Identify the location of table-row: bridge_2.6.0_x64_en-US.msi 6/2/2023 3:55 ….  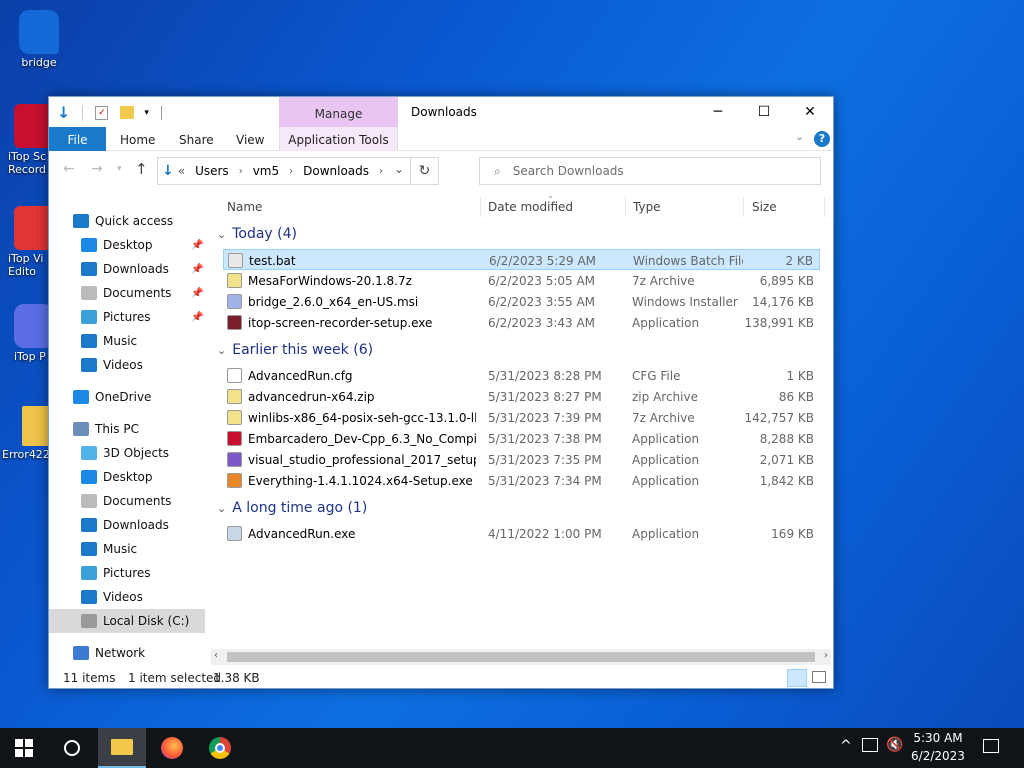
(521, 301).